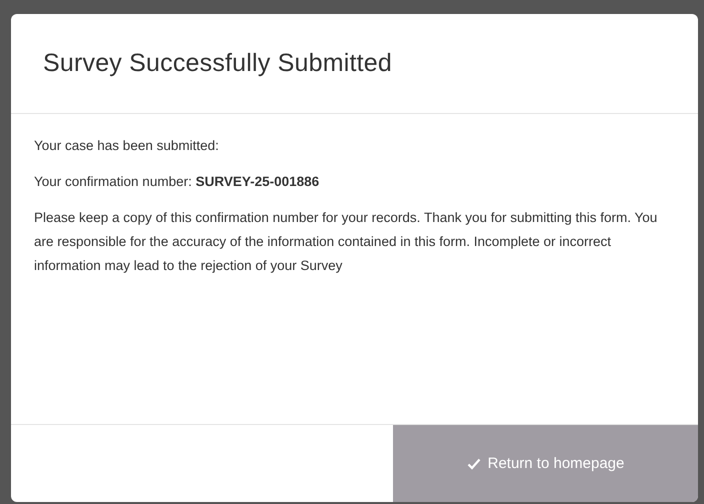  Describe the element at coordinates (217, 63) in the screenshot. I see `dialog-title: Survey Successfully Submitted` at that location.